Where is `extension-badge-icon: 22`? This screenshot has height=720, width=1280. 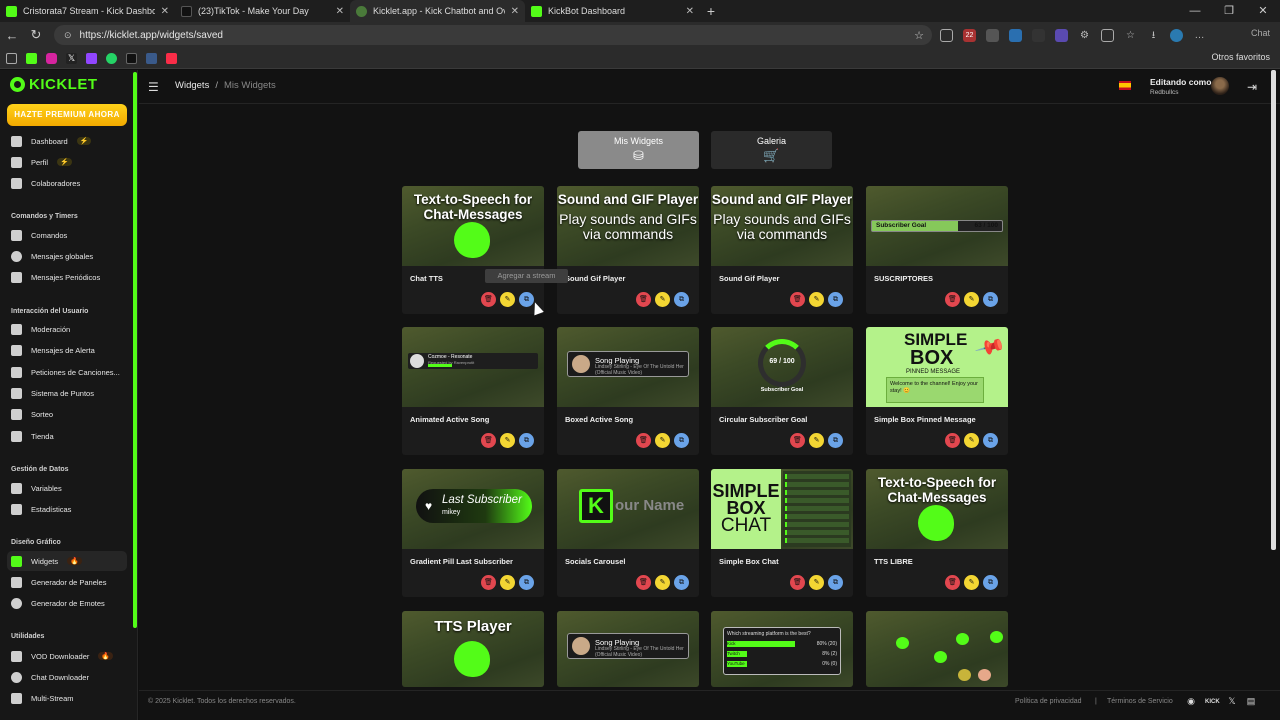 extension-badge-icon: 22 is located at coordinates (969, 35).